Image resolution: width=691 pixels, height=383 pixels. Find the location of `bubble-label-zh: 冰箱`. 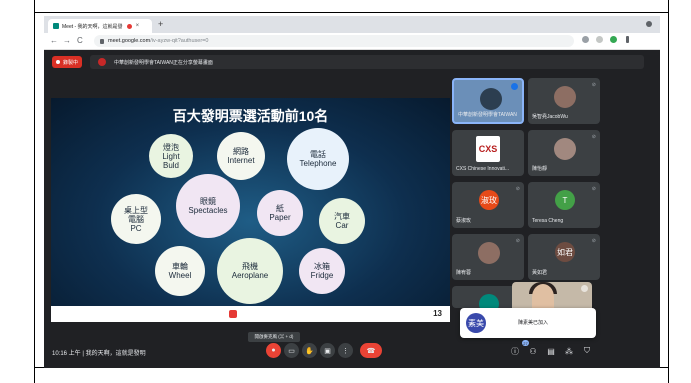

bubble-label-zh: 冰箱 is located at coordinates (322, 266).